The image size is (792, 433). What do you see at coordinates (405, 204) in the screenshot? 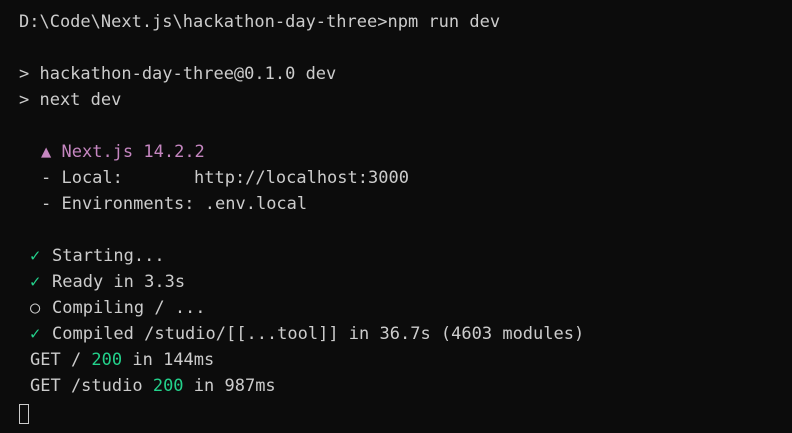
I see `env-line: - Environments: .env.local` at bounding box center [405, 204].